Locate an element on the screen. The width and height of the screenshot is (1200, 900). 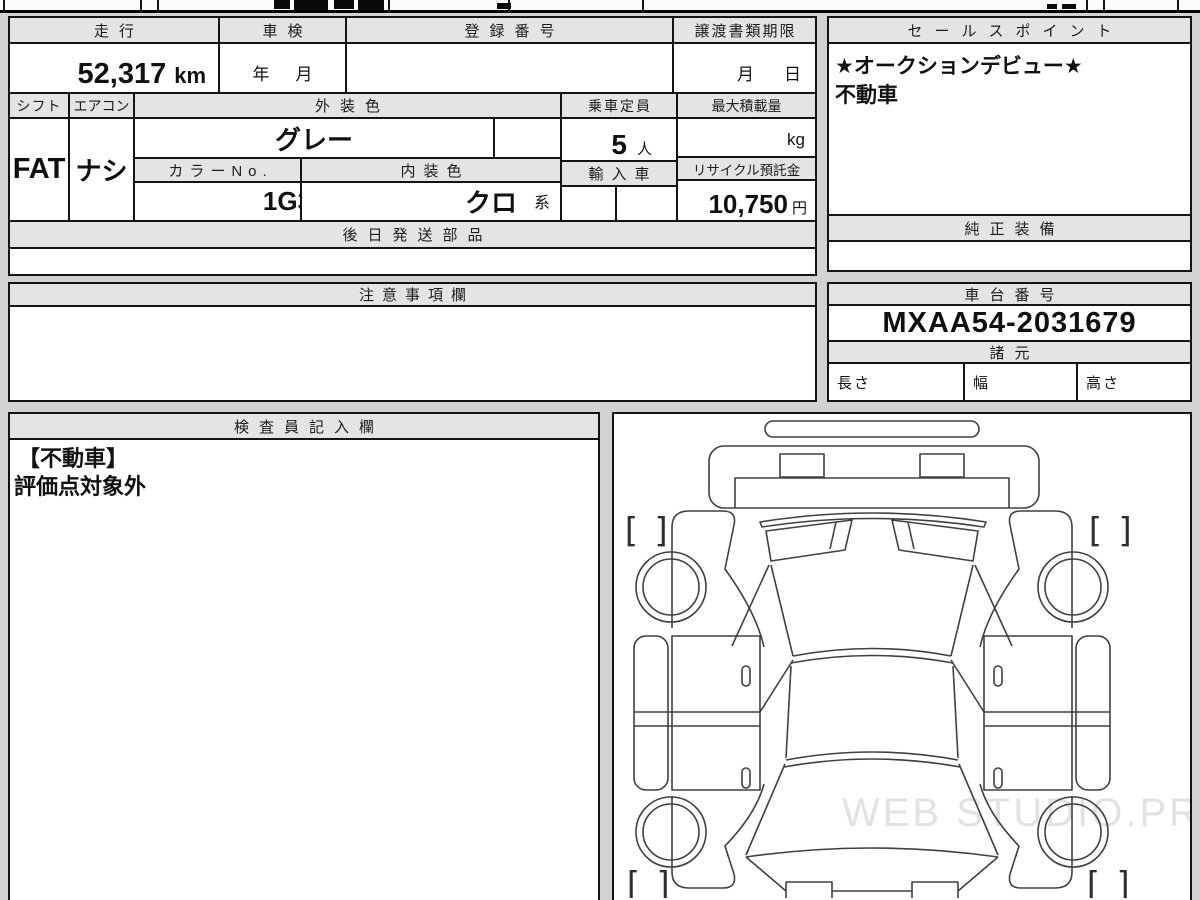
import-car-header: 輸入車 is located at coordinates (619, 173).